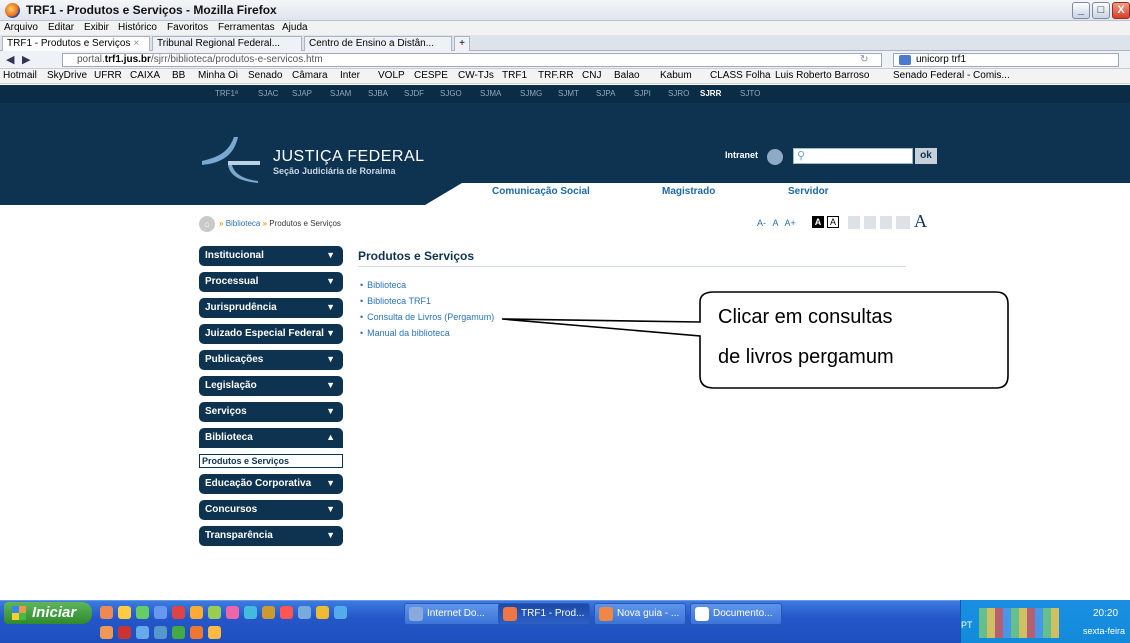  Describe the element at coordinates (864, 59) in the screenshot. I see `reload-icon: ↻` at that location.